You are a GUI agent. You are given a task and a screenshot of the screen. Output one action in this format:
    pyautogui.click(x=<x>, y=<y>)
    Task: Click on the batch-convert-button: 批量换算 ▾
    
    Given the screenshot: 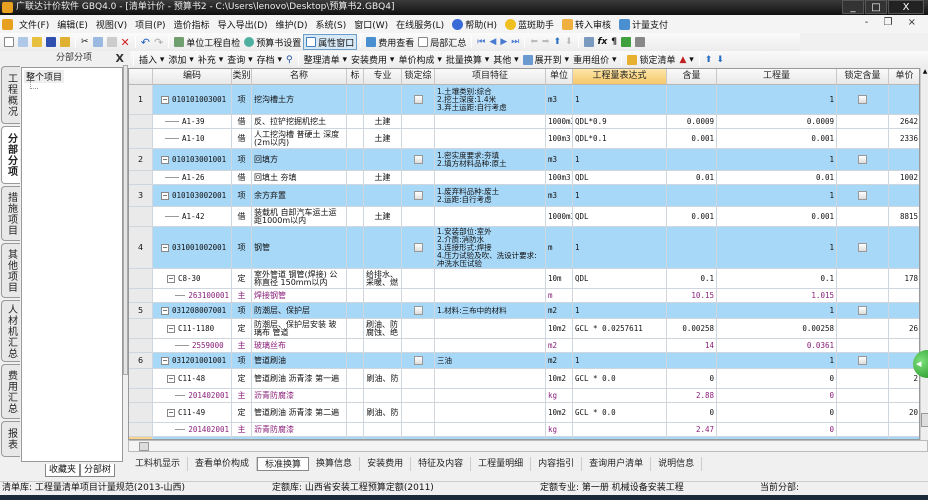 What is the action you would take?
    pyautogui.click(x=467, y=60)
    